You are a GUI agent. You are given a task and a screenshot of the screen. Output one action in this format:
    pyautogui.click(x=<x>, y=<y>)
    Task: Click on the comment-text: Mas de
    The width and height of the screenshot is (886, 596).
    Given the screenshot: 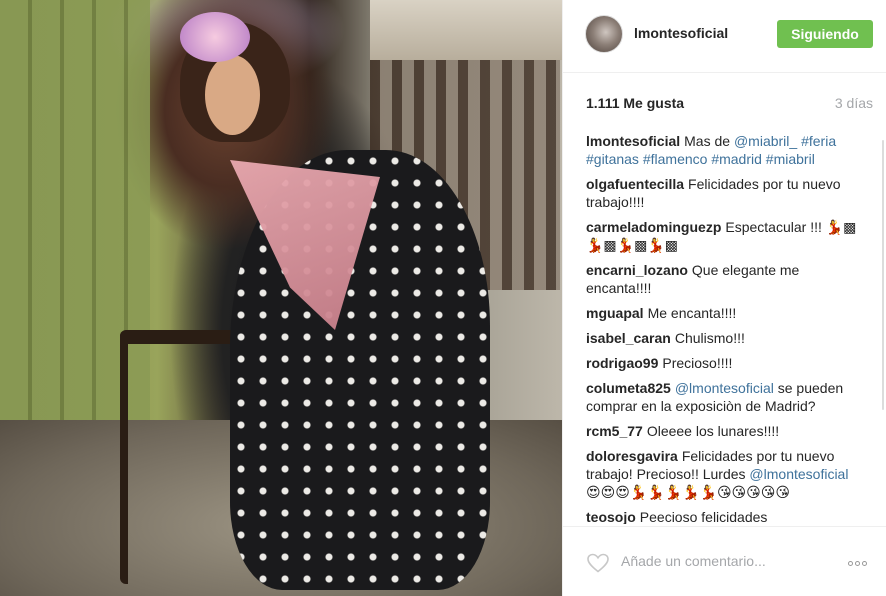 What is the action you would take?
    pyautogui.click(x=709, y=141)
    